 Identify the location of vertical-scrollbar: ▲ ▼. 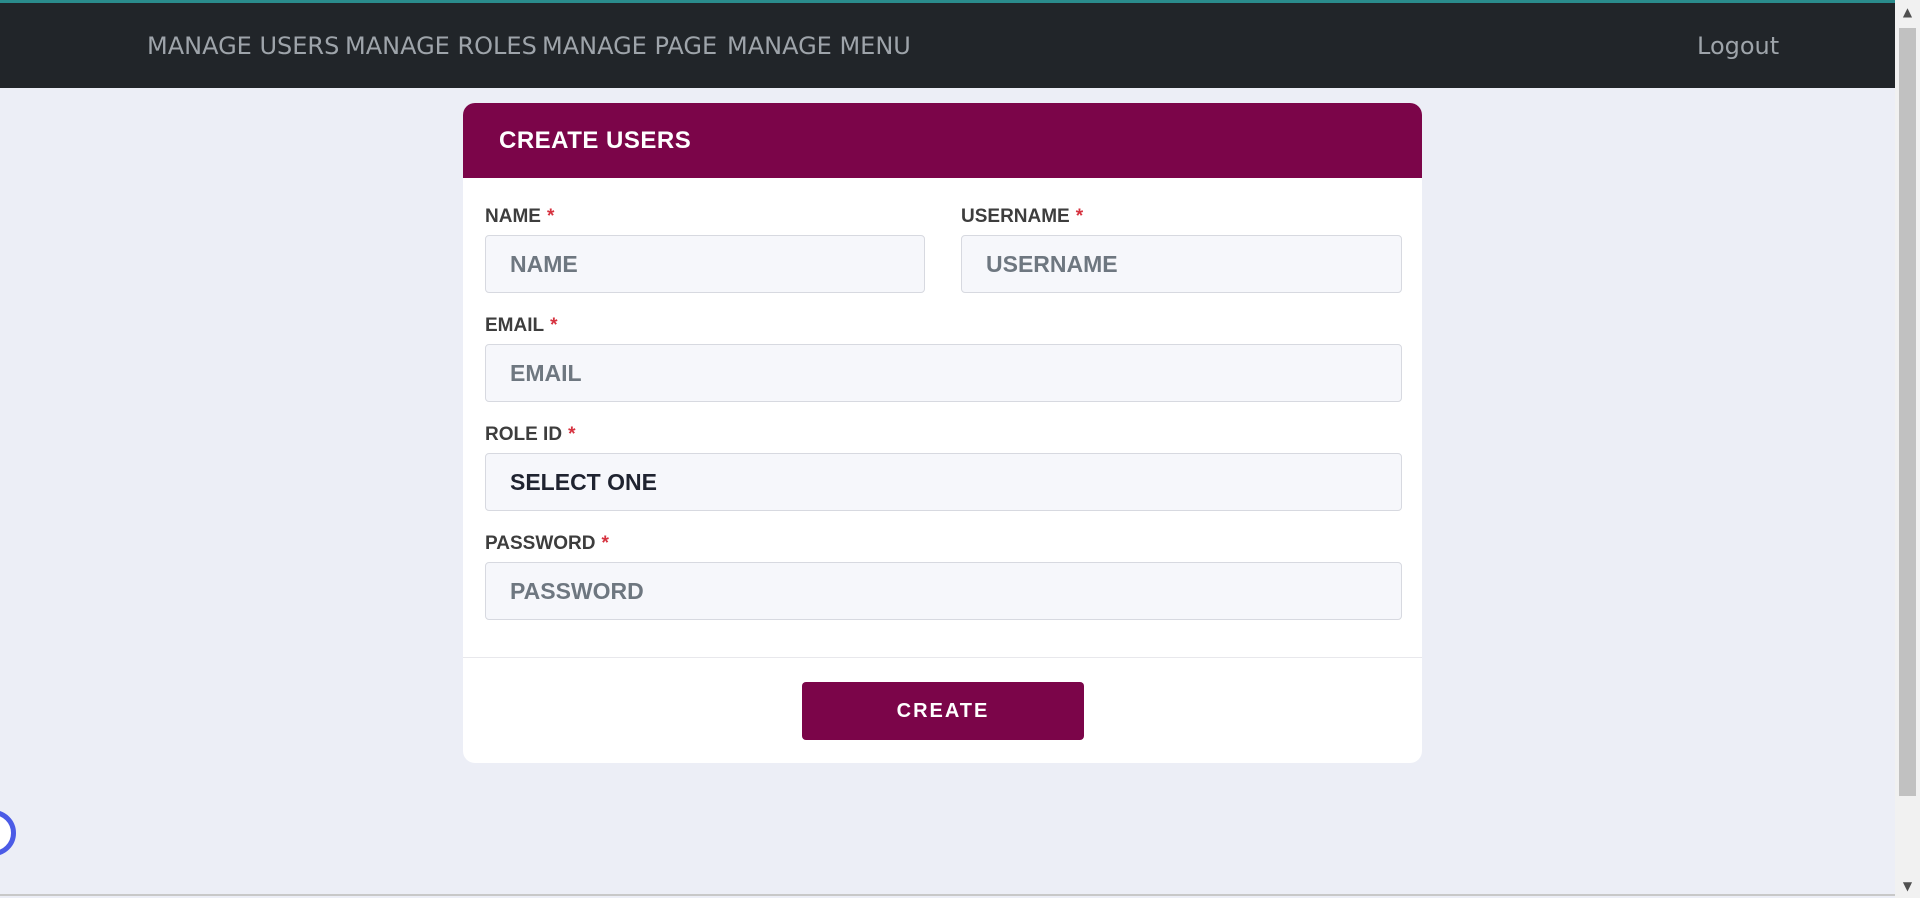
(1907, 449).